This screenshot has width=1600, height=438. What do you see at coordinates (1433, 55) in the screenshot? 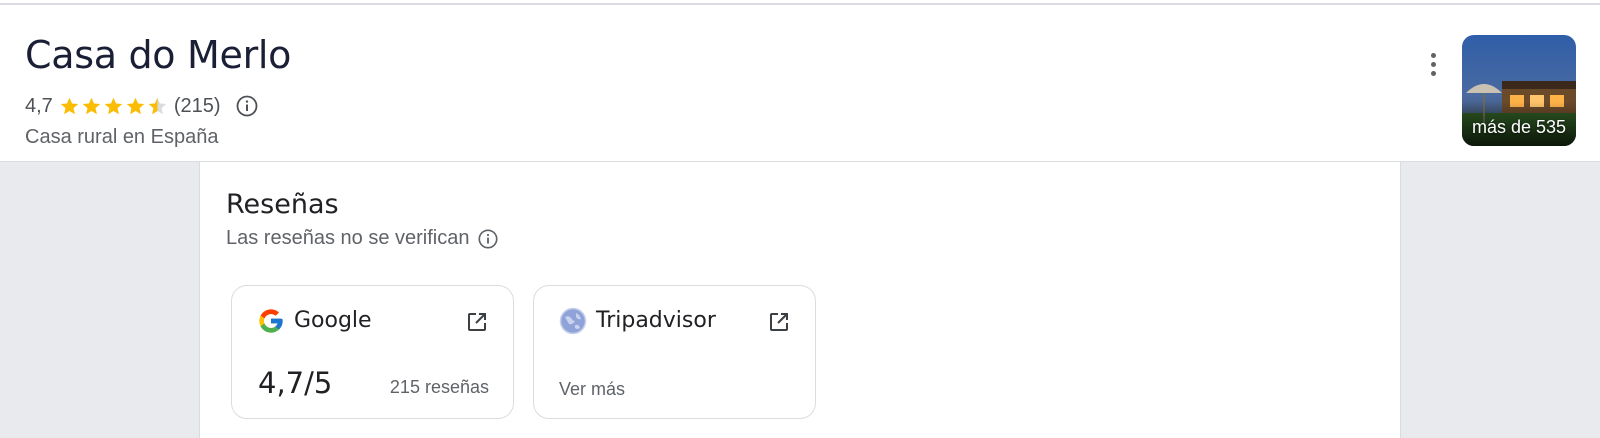
I see `more-vert-icon` at bounding box center [1433, 55].